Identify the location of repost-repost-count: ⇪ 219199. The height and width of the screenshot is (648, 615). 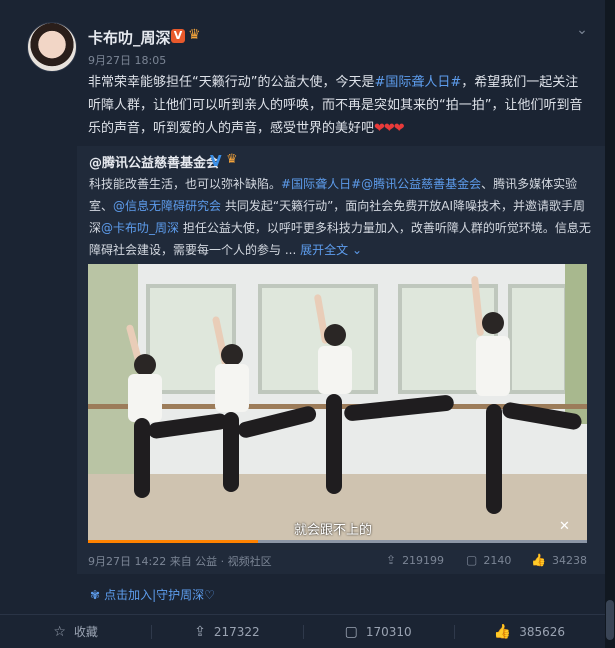
(415, 560).